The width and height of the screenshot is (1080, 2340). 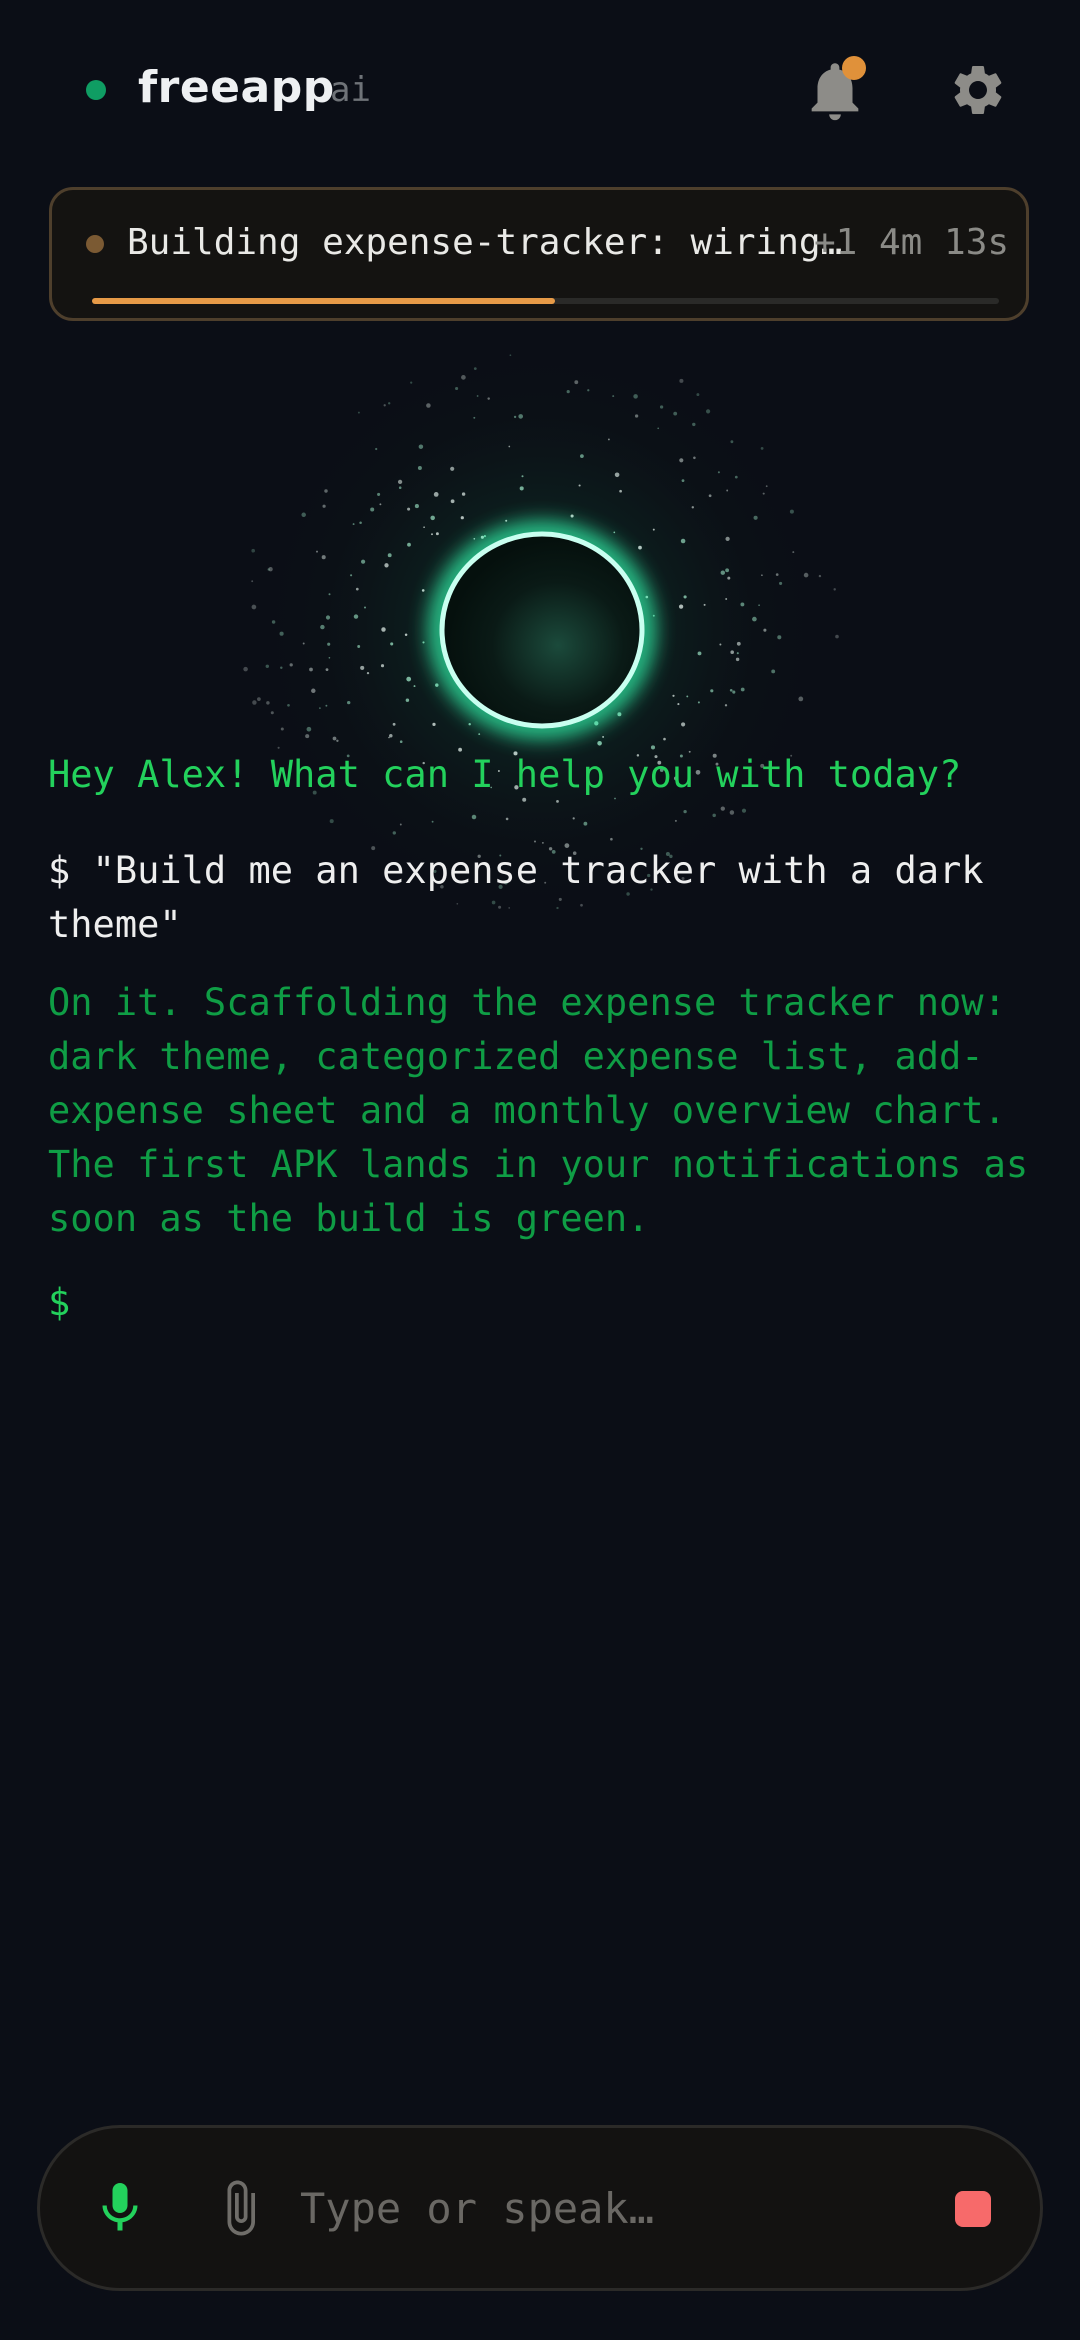 What do you see at coordinates (350, 90) in the screenshot?
I see `app-suffix: ai` at bounding box center [350, 90].